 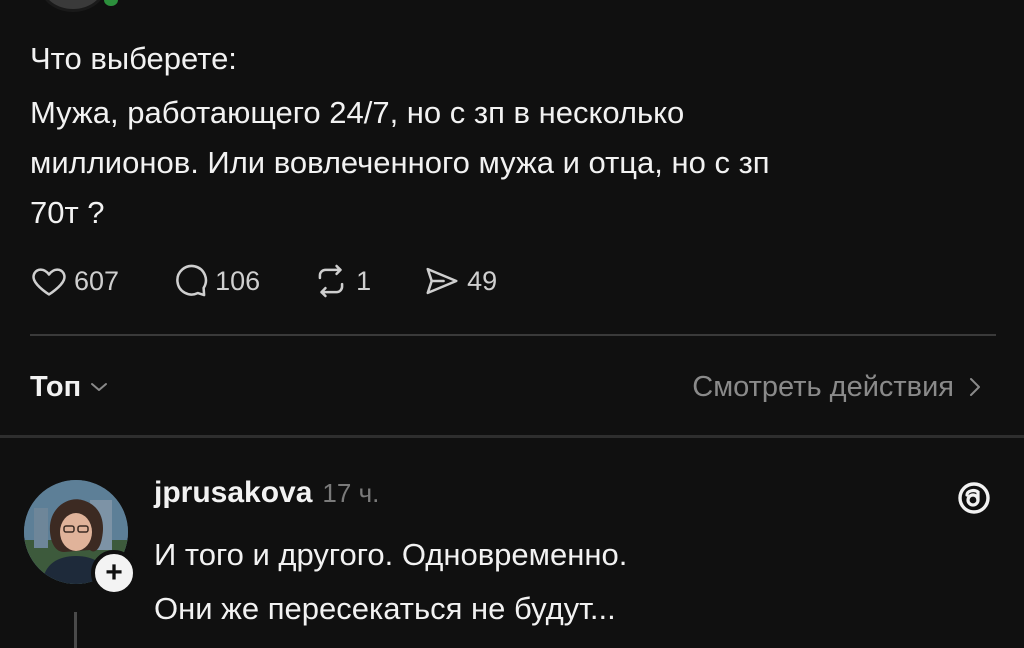 I want to click on reply-username: jprusakova, so click(x=233, y=493).